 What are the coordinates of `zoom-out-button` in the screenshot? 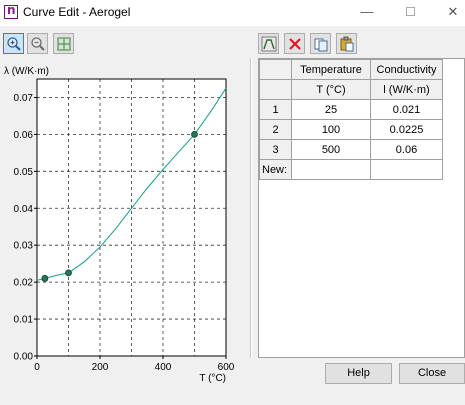 It's located at (37, 43).